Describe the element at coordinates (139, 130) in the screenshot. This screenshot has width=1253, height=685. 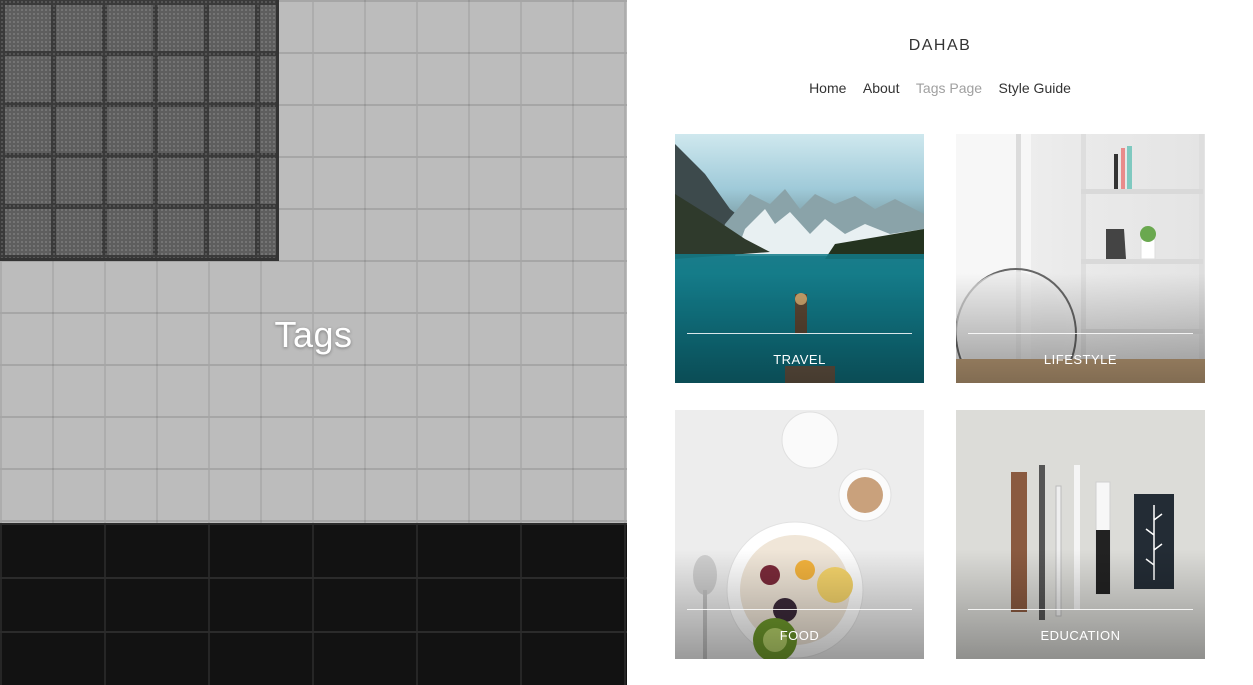
I see `glass-block-window` at that location.